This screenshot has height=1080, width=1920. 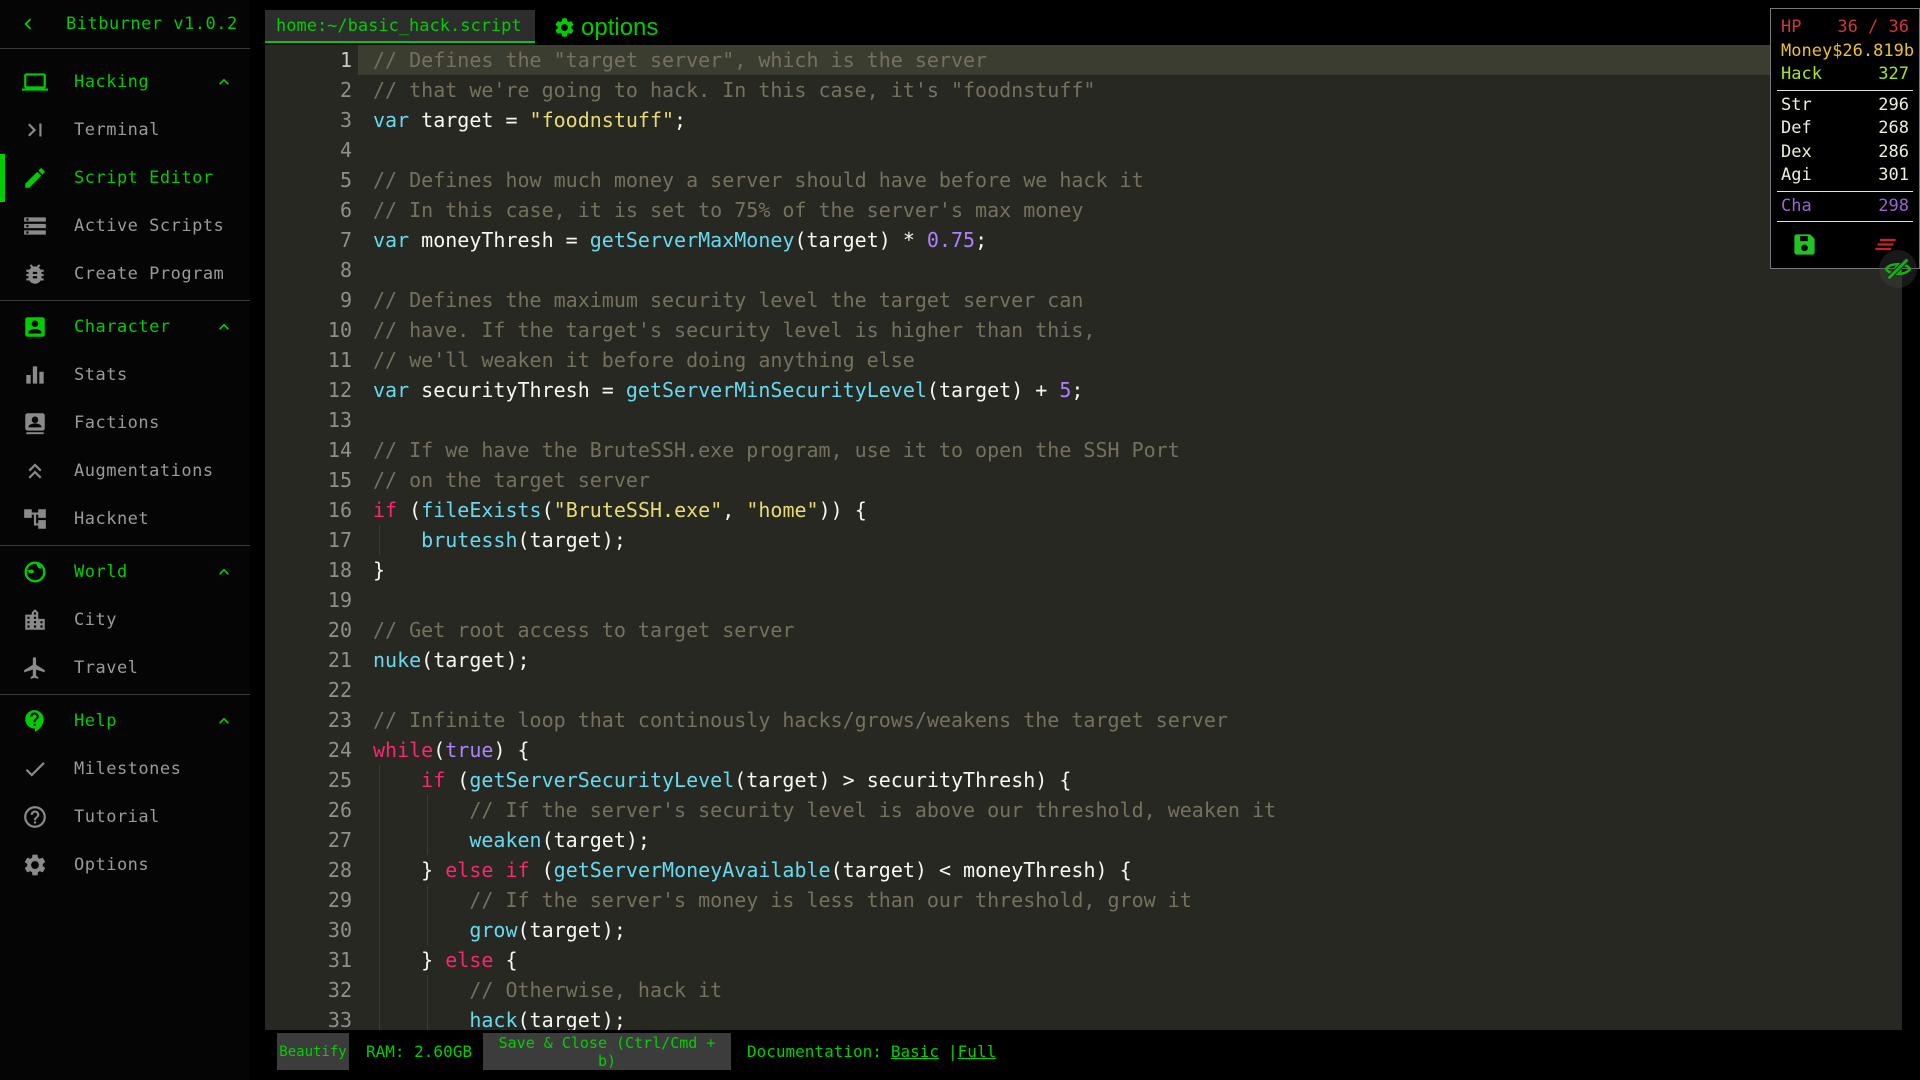 What do you see at coordinates (35, 423) in the screenshot?
I see `factions-icon` at bounding box center [35, 423].